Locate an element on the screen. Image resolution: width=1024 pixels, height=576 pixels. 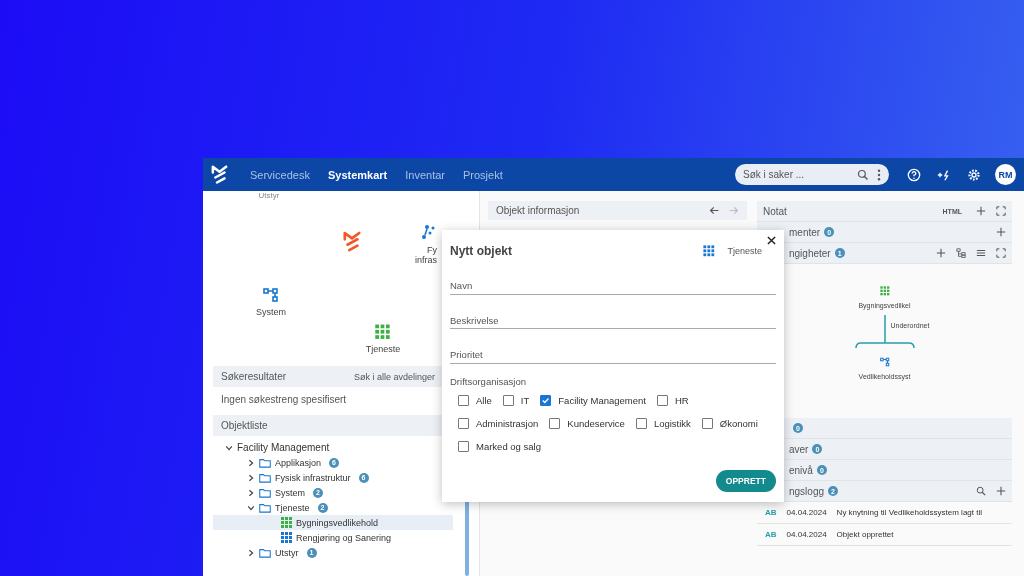
checkbox-option: Alle is located at coordinates (475, 400).